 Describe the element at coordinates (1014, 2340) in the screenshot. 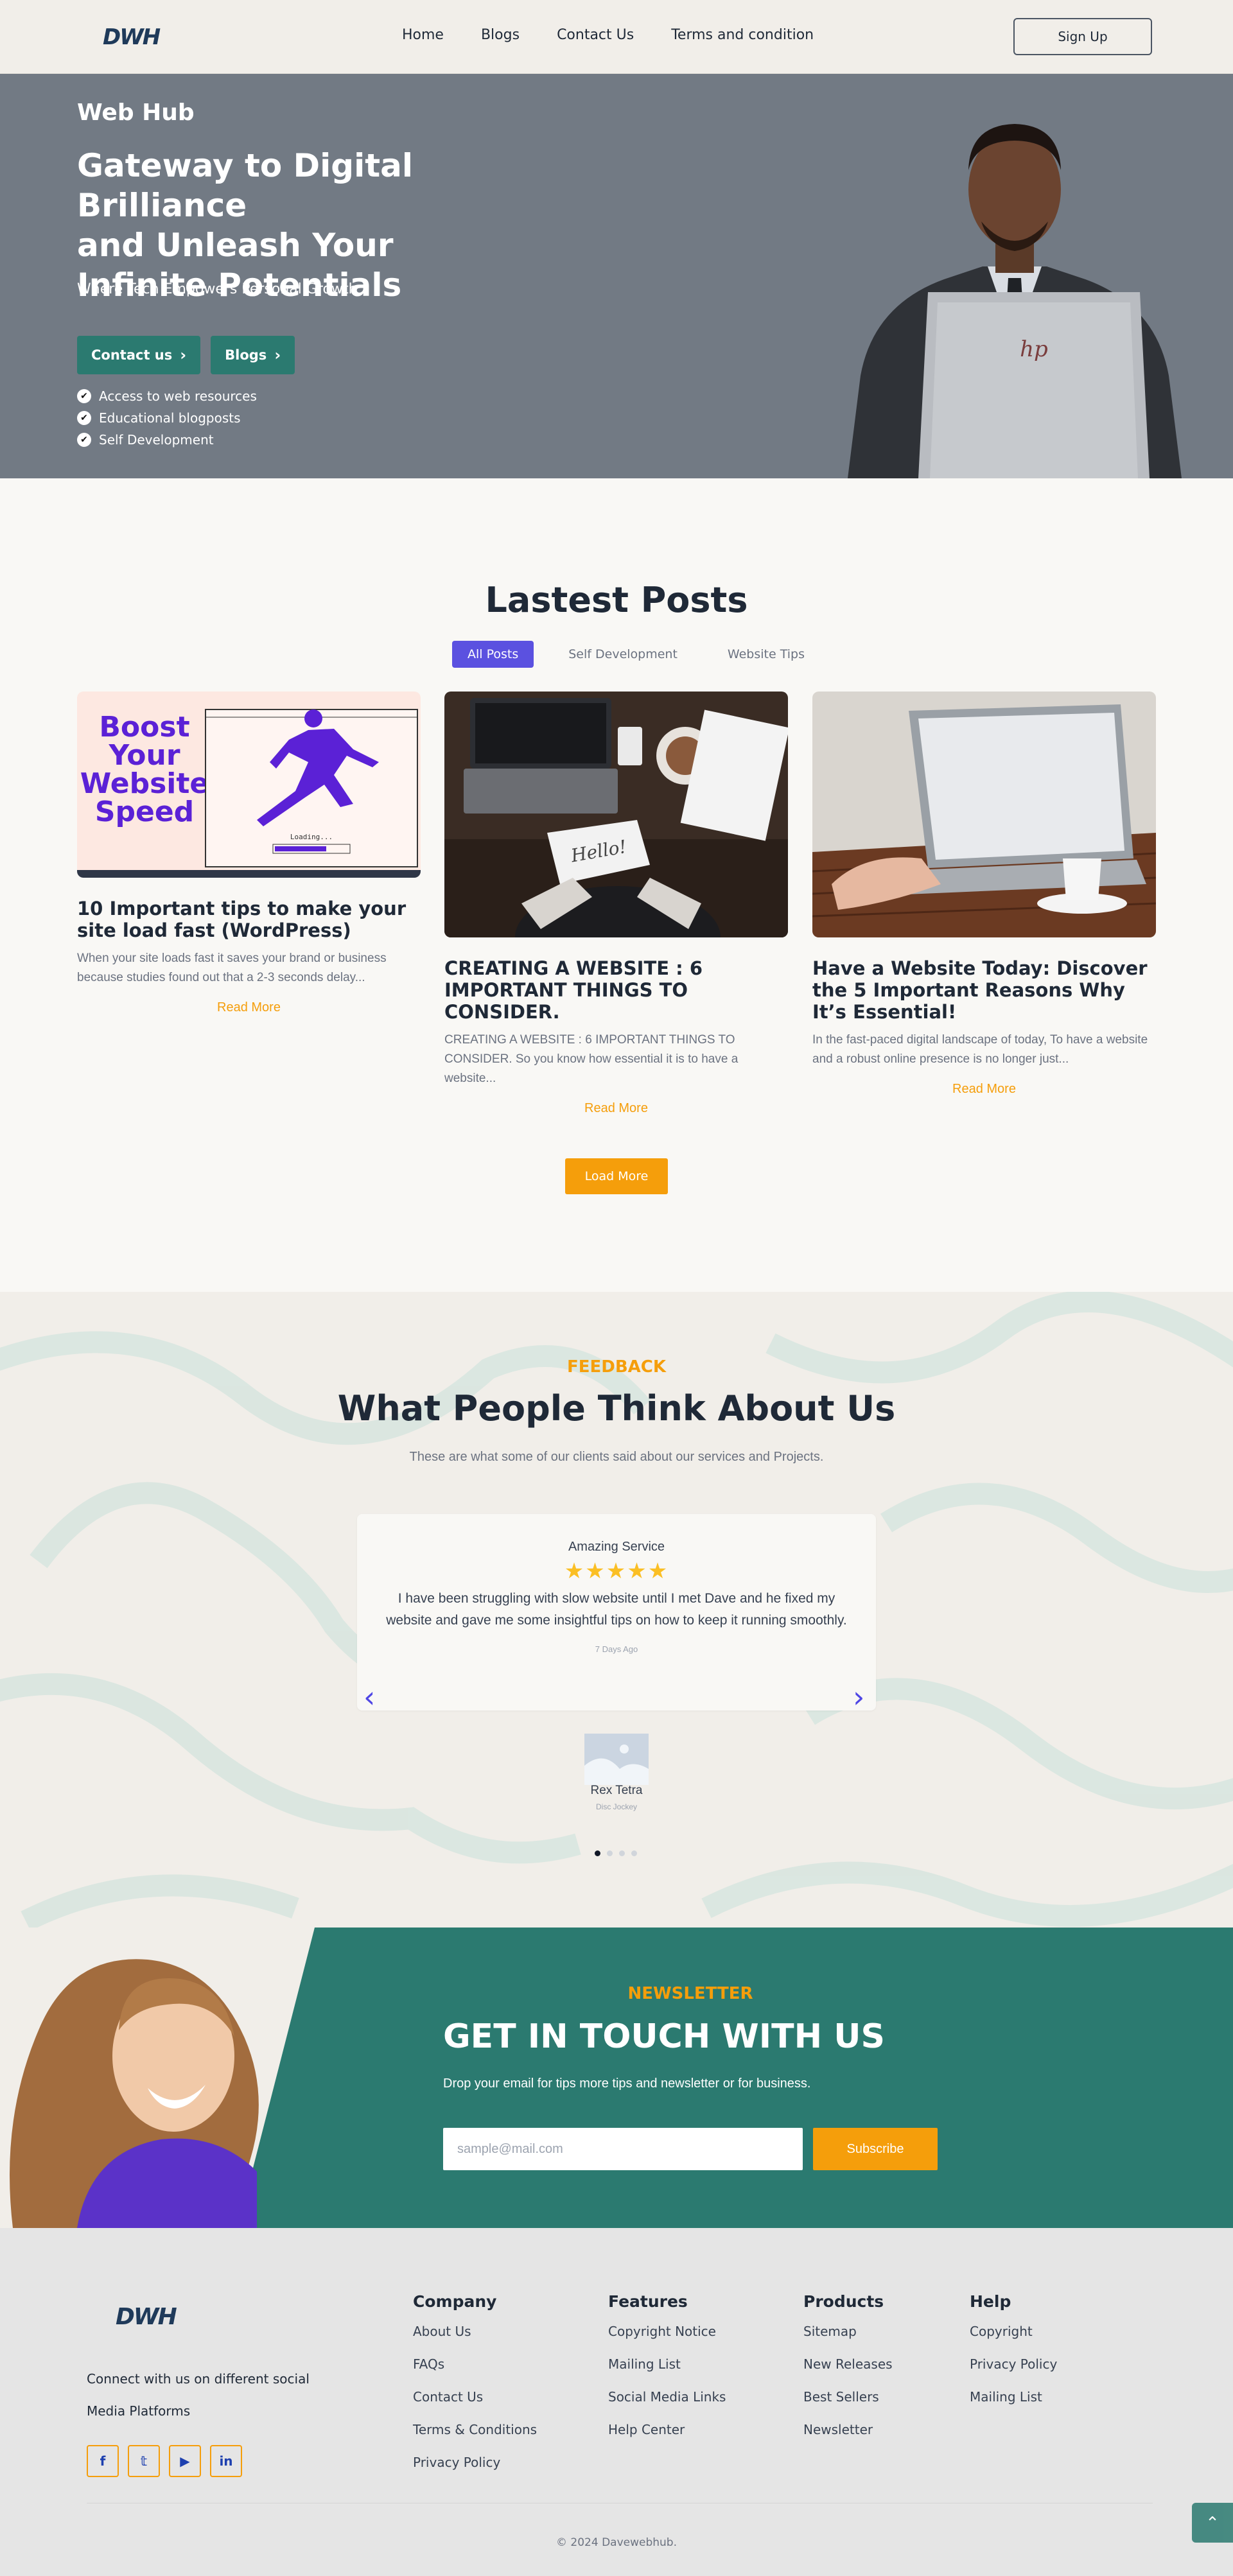

I see `footer-link: Copyright` at that location.